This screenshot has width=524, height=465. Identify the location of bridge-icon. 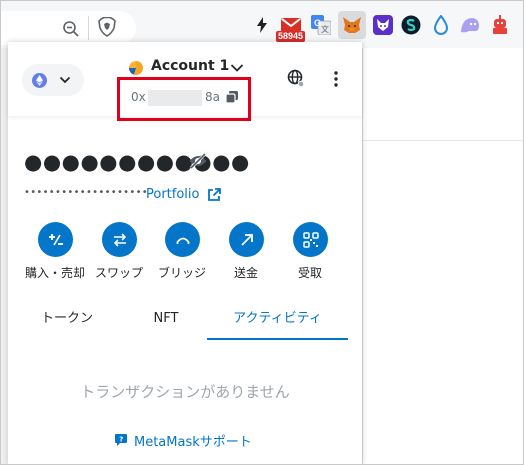
(182, 239).